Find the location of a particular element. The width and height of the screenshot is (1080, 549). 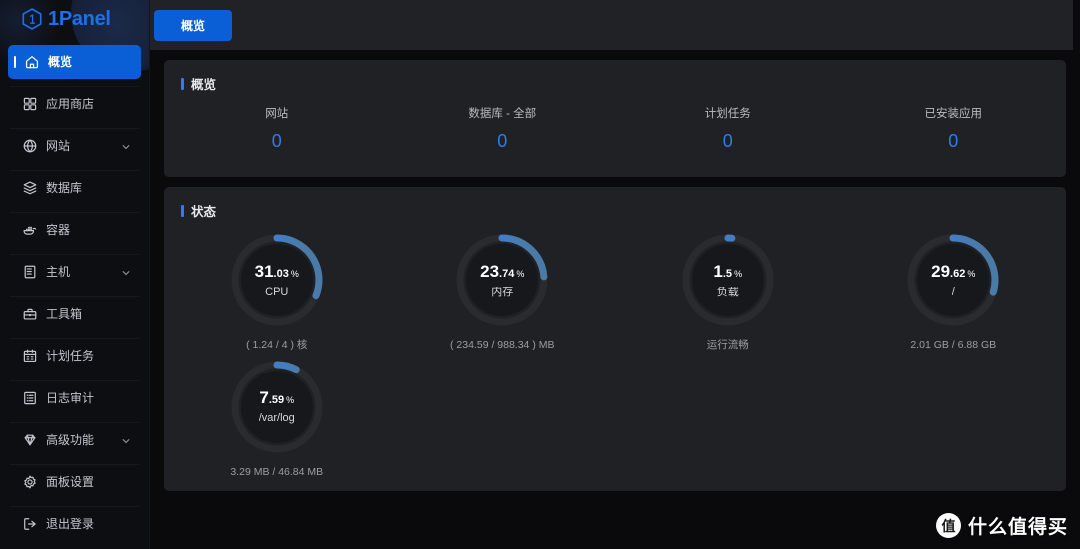

docker-icon is located at coordinates (30, 230).